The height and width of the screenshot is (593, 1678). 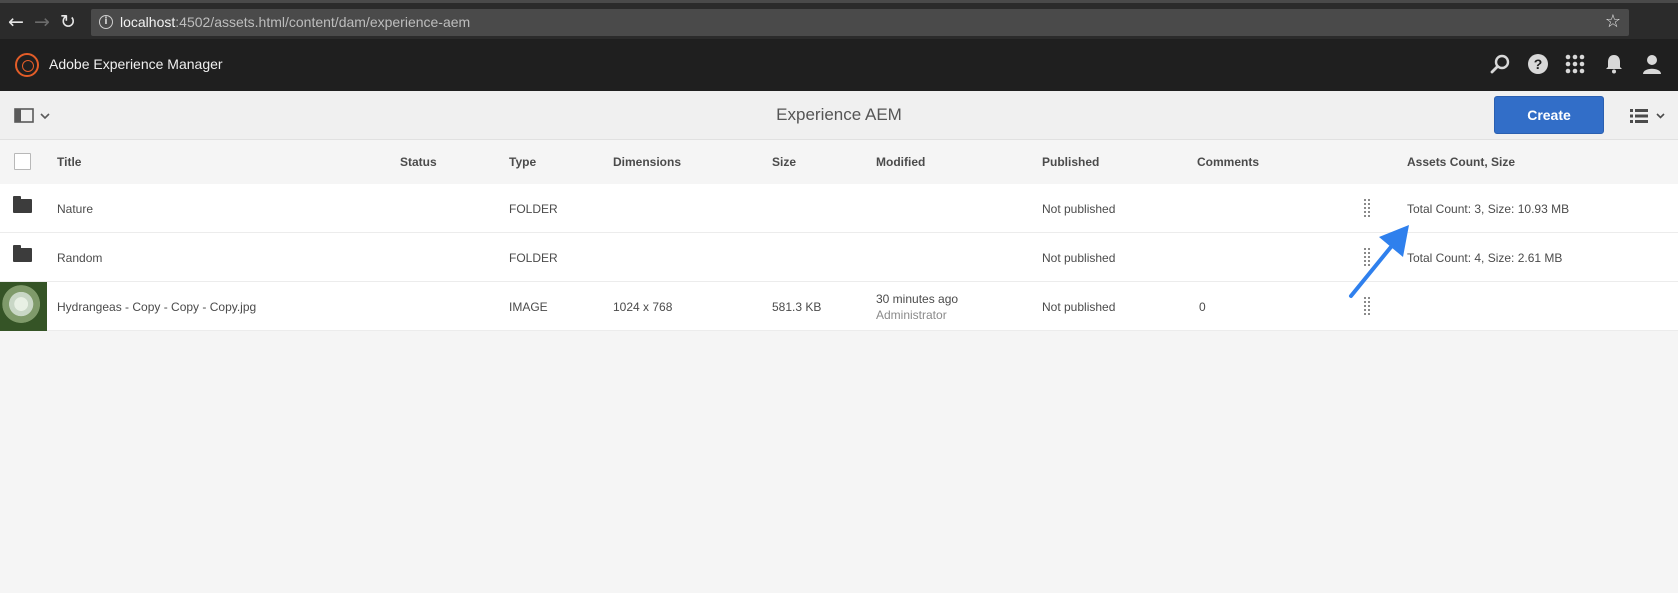 What do you see at coordinates (16, 22) in the screenshot?
I see `back-icon: ←` at bounding box center [16, 22].